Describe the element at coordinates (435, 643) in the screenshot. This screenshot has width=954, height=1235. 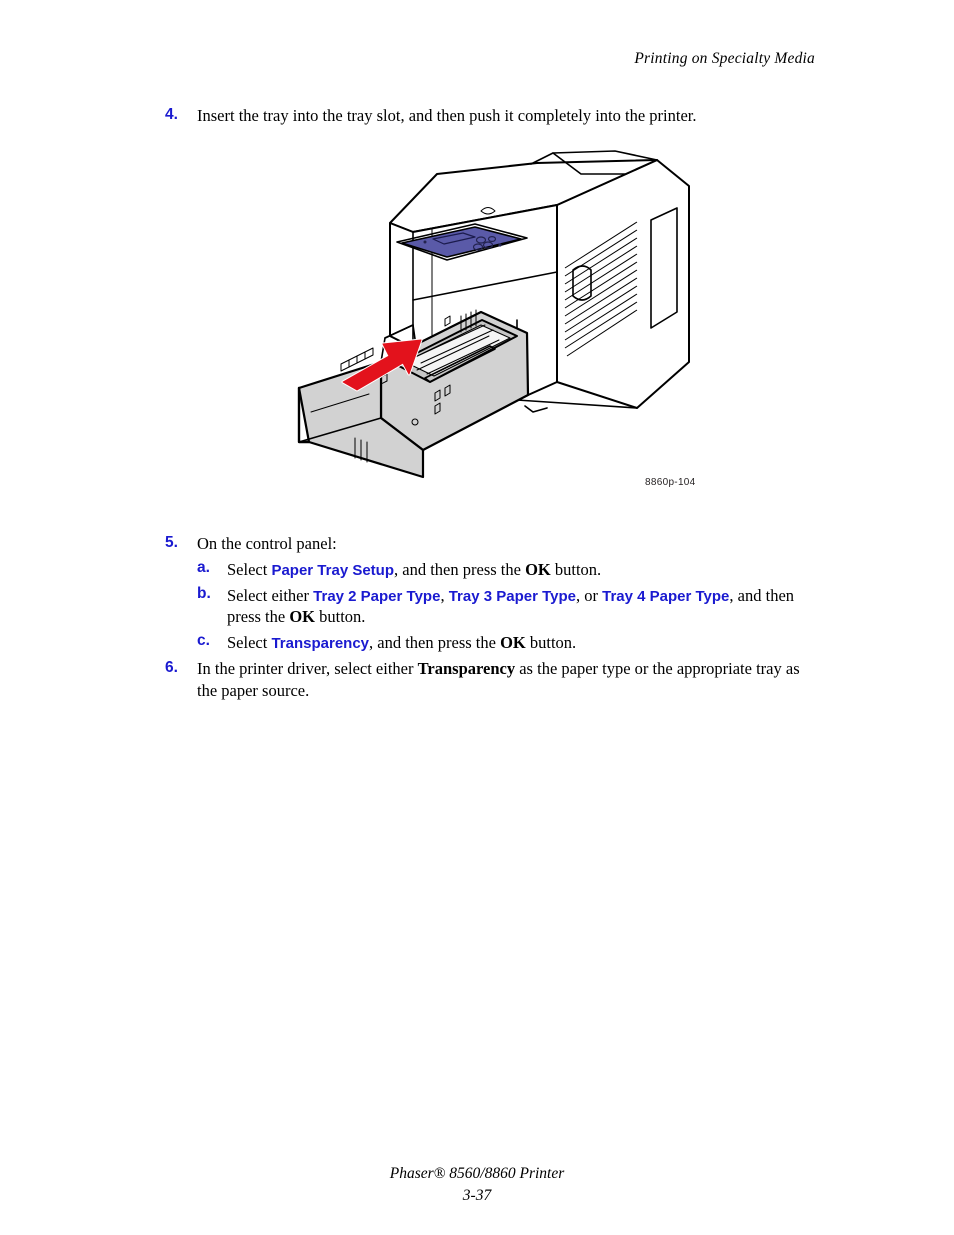
I see `substep-c-mid: , and then press the` at that location.